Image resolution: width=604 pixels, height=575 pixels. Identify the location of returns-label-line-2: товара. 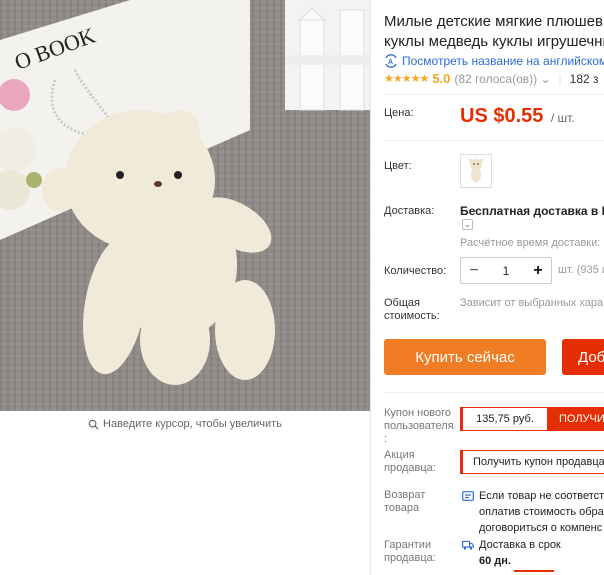
(402, 508).